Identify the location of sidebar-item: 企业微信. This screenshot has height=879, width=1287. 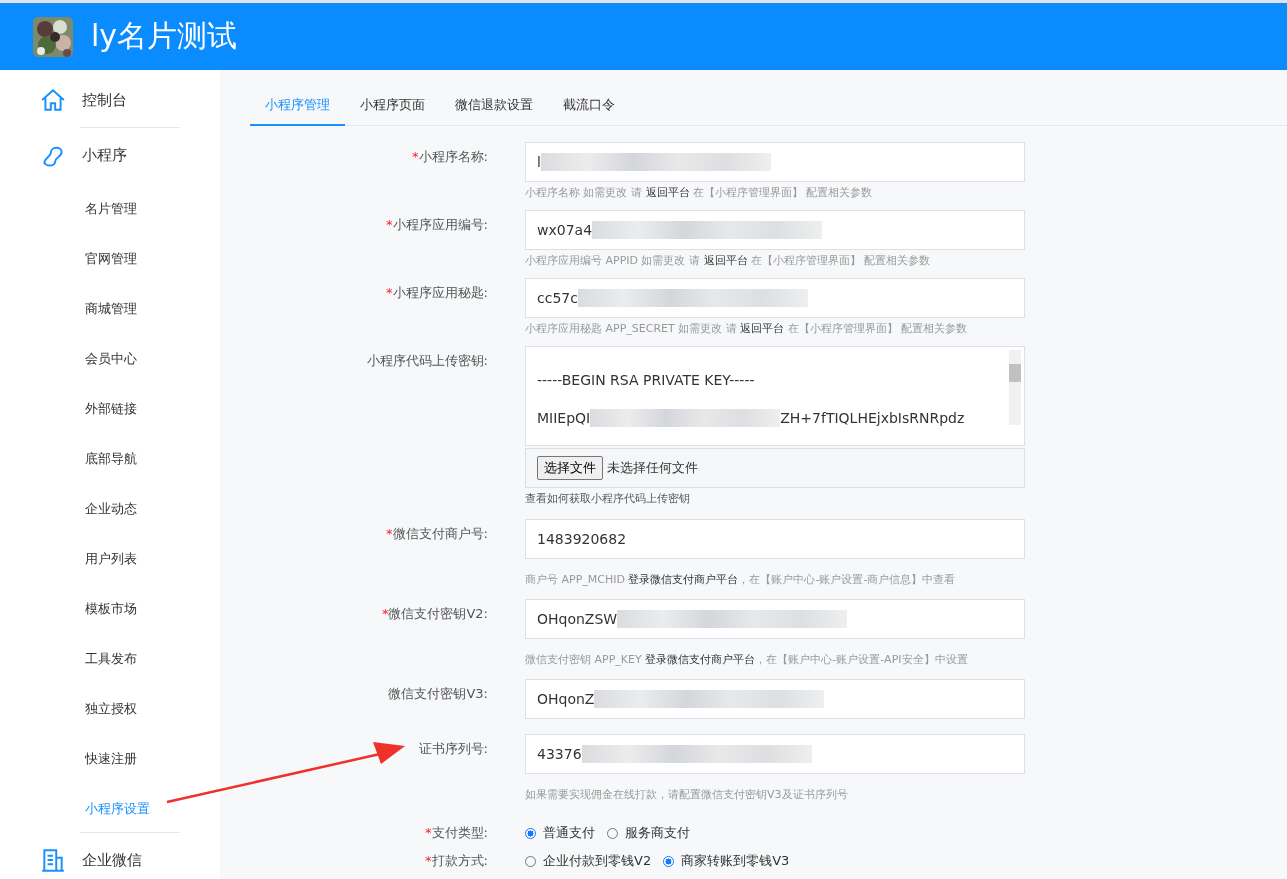
(110, 860).